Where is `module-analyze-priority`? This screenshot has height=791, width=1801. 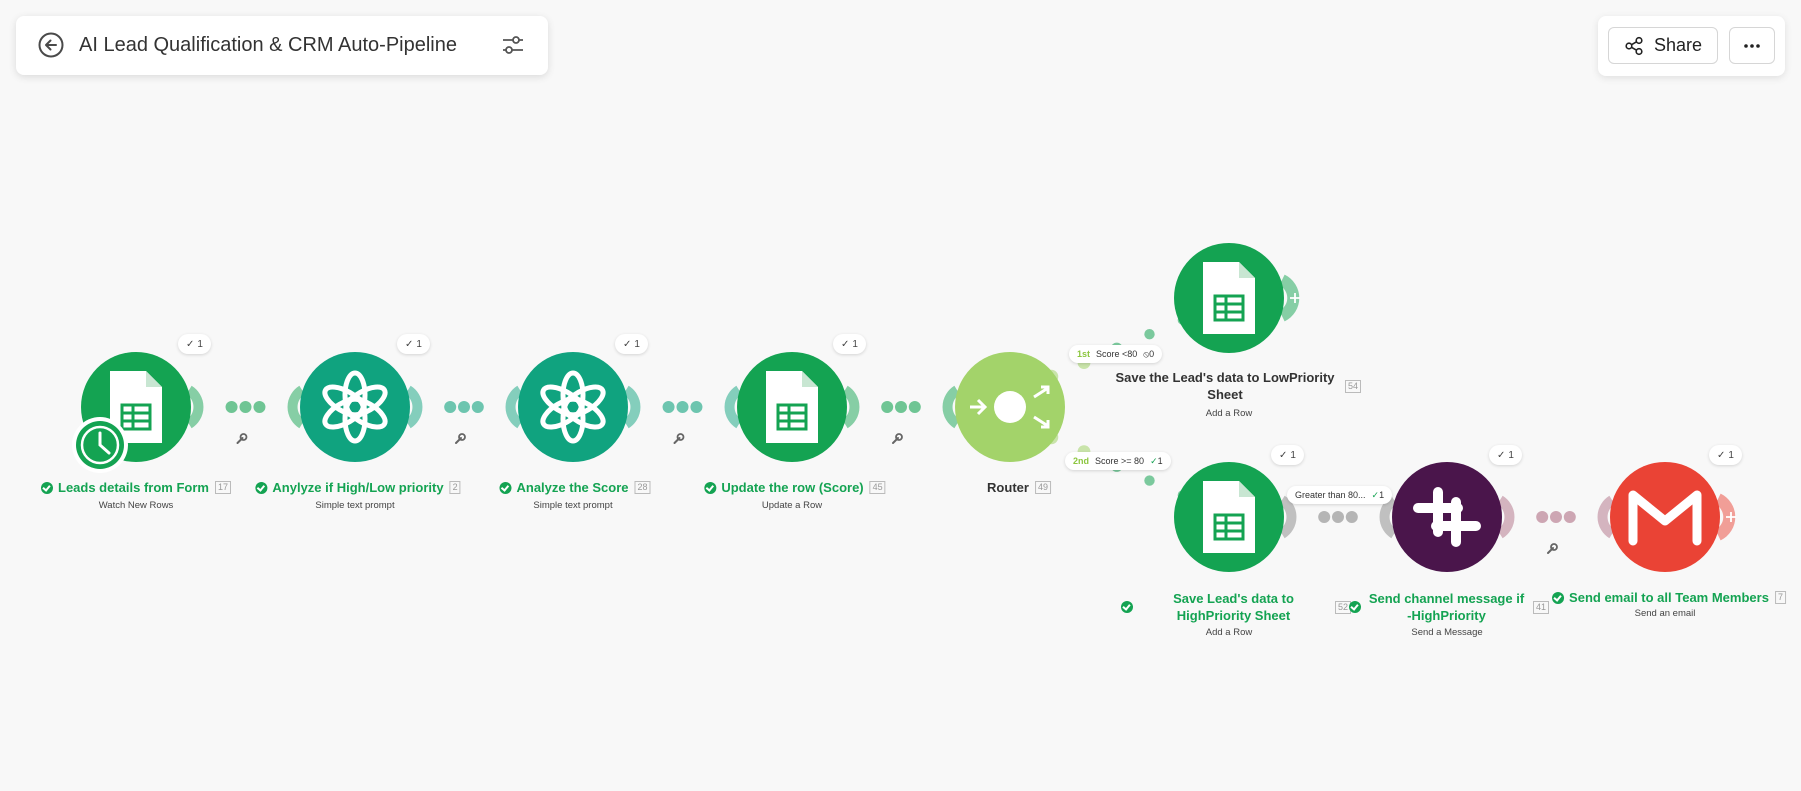 module-analyze-priority is located at coordinates (355, 407).